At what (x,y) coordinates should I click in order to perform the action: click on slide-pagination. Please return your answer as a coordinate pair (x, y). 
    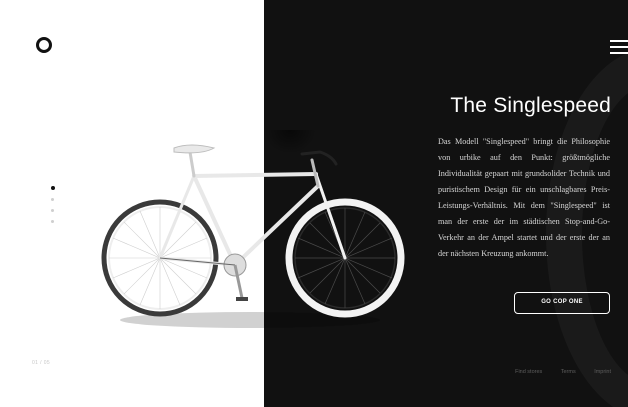
    Looking at the image, I should click on (53, 208).